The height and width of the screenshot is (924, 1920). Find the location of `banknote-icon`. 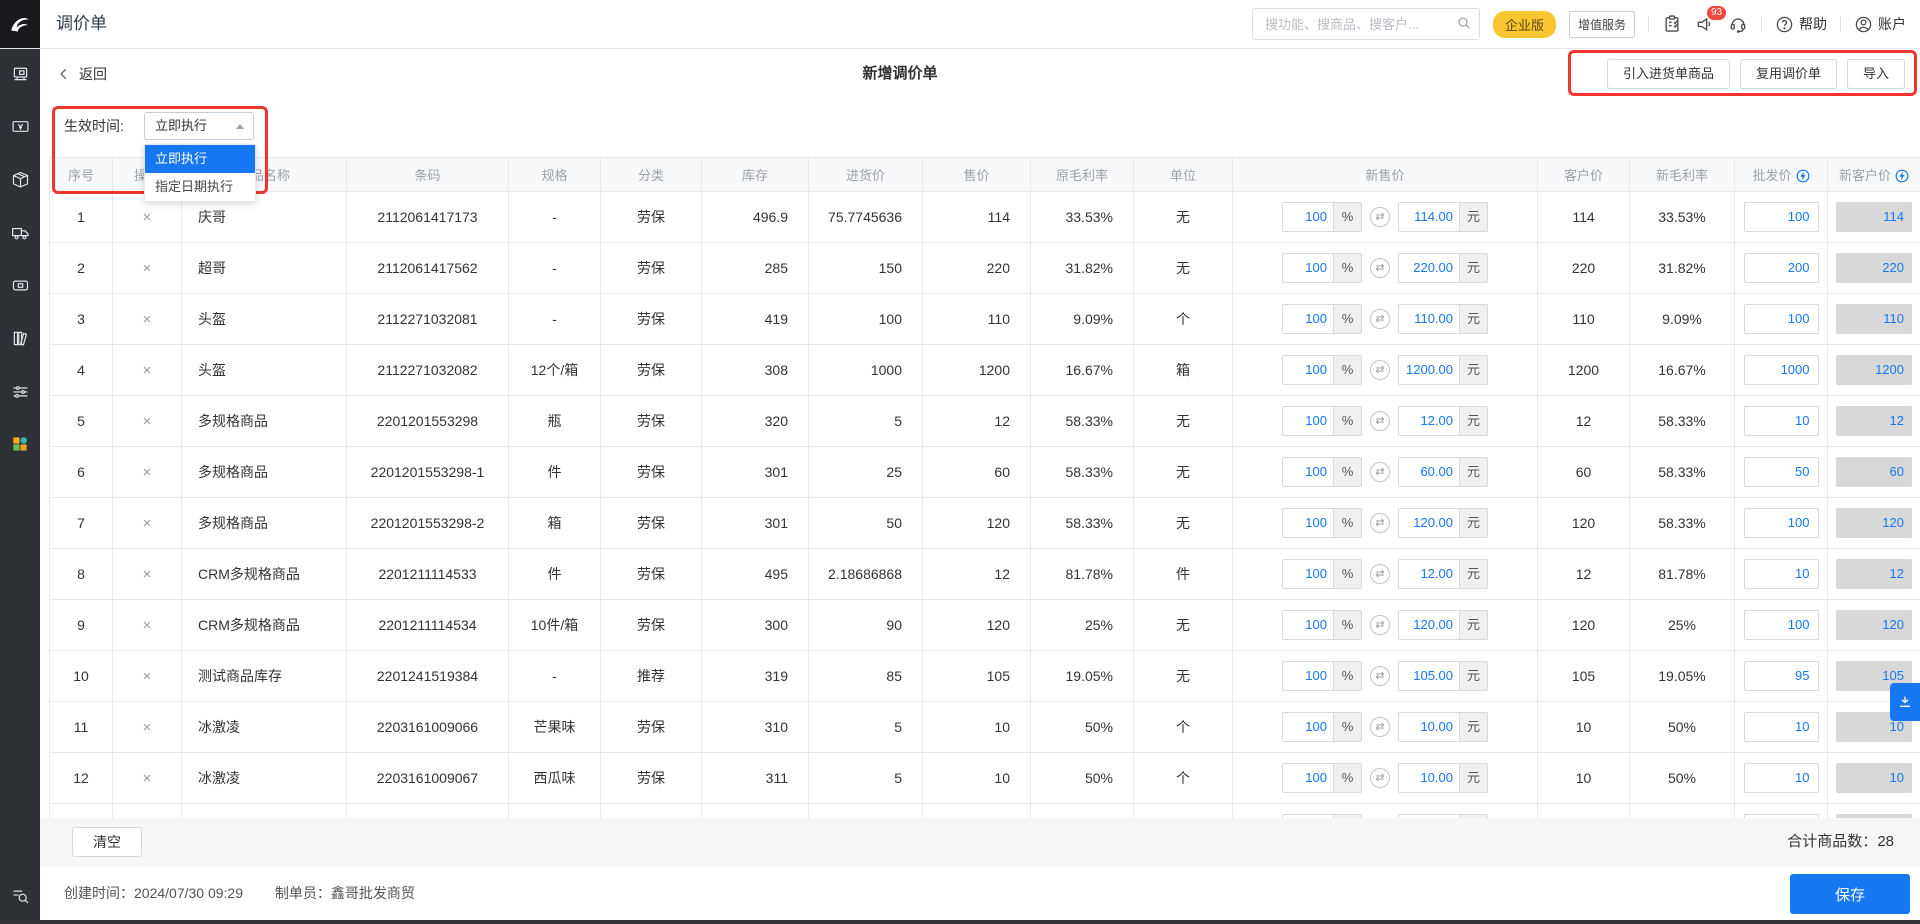

banknote-icon is located at coordinates (20, 126).